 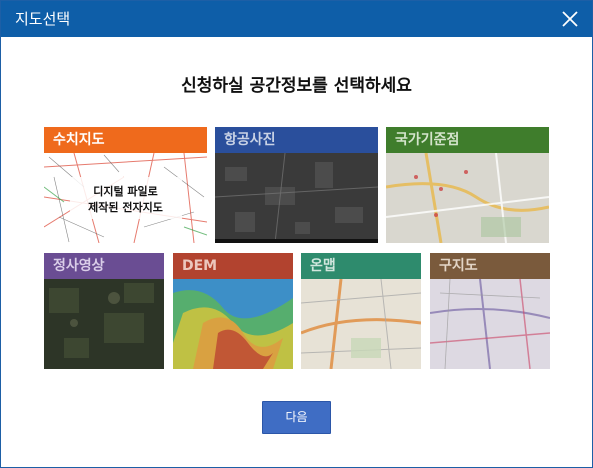 What do you see at coordinates (233, 266) in the screenshot?
I see `card-label: DEM` at bounding box center [233, 266].